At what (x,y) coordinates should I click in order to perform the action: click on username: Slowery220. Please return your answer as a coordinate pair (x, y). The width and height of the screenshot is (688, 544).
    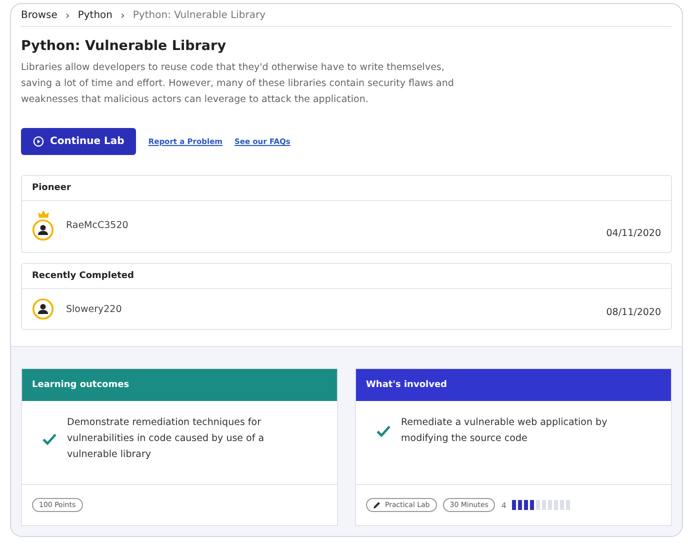
    Looking at the image, I should click on (94, 309).